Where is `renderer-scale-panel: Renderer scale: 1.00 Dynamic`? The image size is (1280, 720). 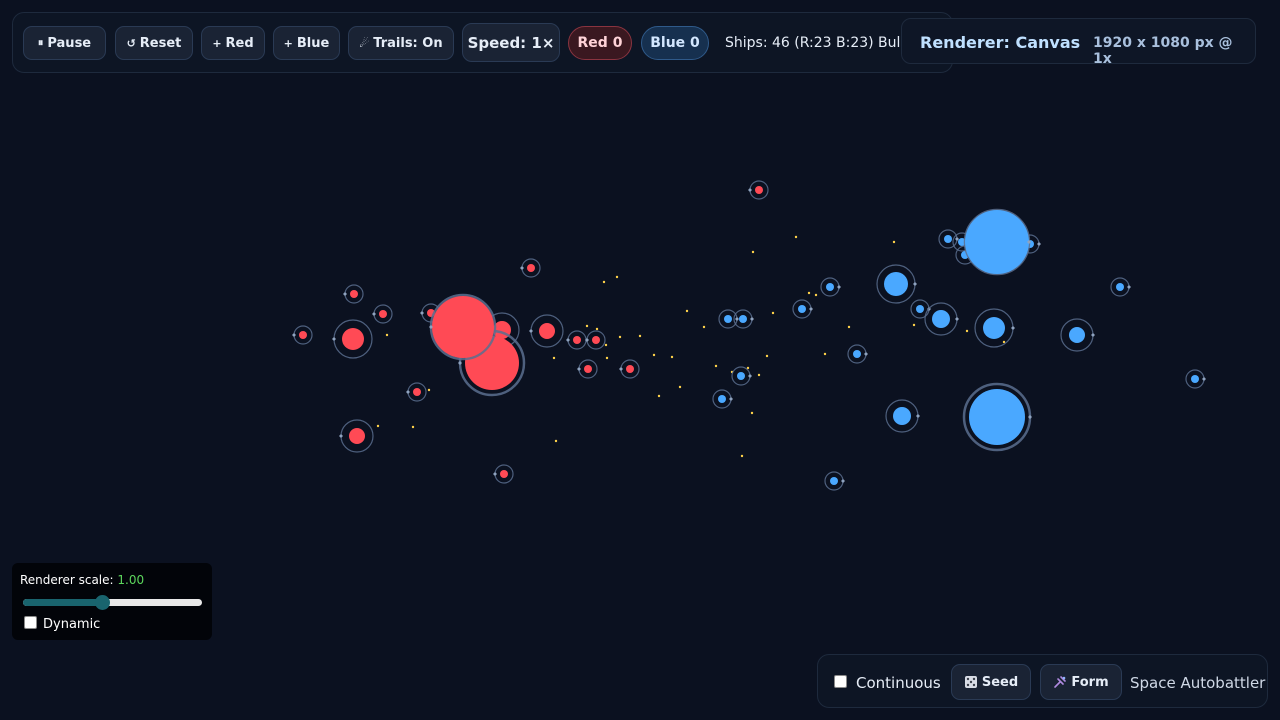
renderer-scale-panel: Renderer scale: 1.00 Dynamic is located at coordinates (112, 601).